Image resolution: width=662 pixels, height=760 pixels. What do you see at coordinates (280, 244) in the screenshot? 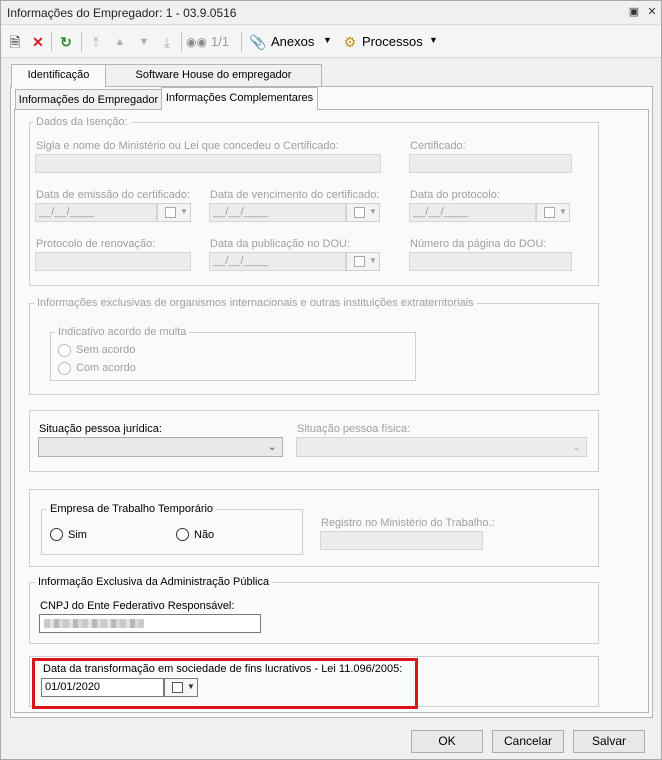
I see `data-publicacao-label: Data da publicação no DOU:` at bounding box center [280, 244].